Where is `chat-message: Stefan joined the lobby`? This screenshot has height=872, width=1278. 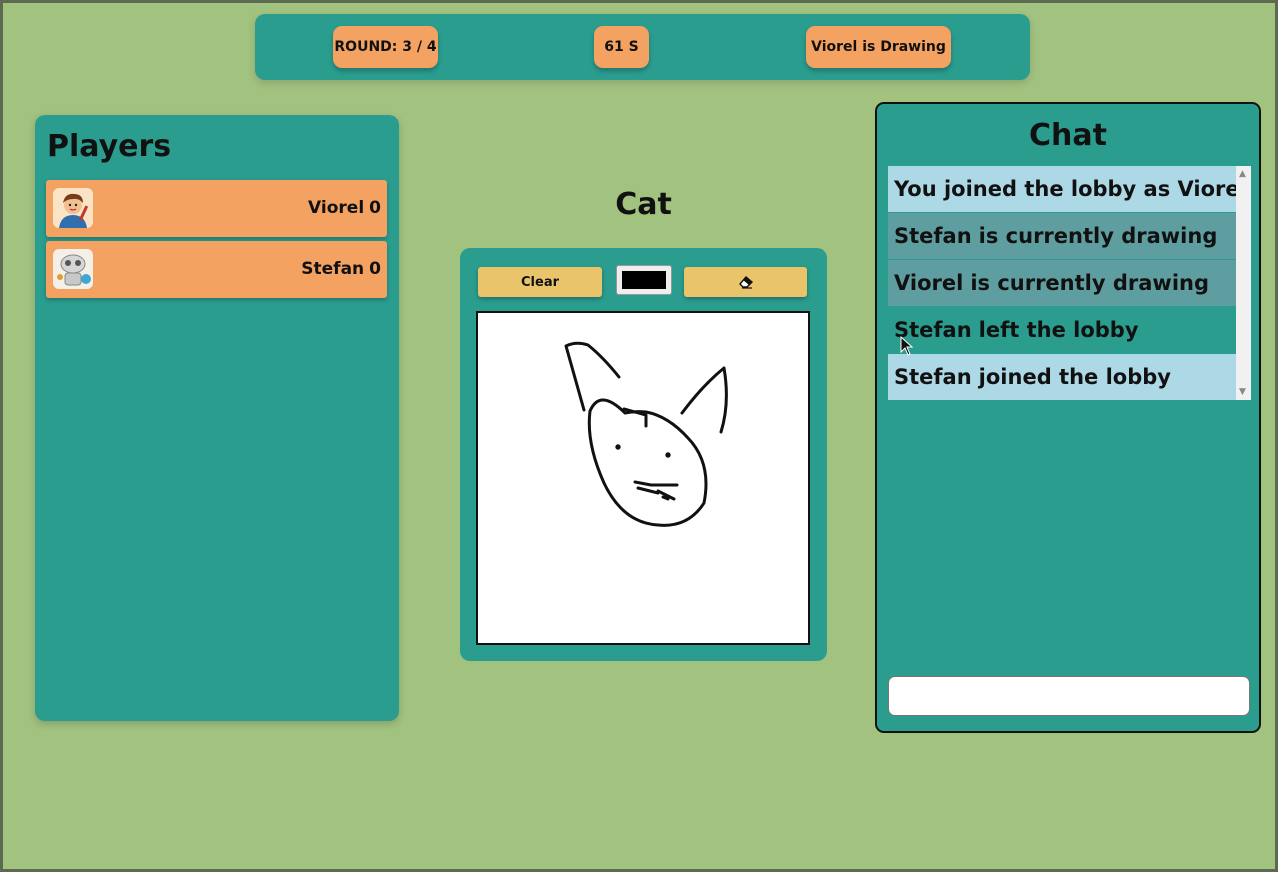 chat-message: Stefan joined the lobby is located at coordinates (1062, 377).